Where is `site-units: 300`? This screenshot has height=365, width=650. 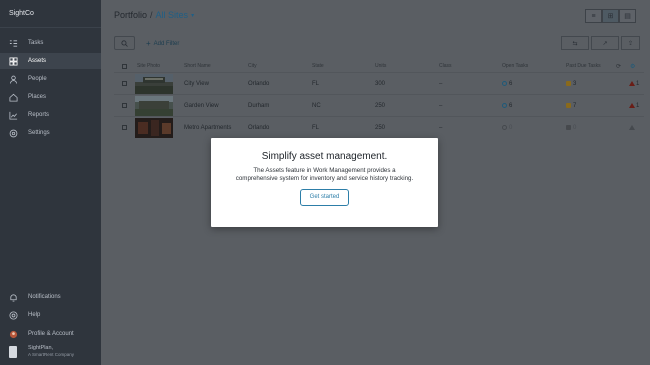
site-units: 300 is located at coordinates (380, 84).